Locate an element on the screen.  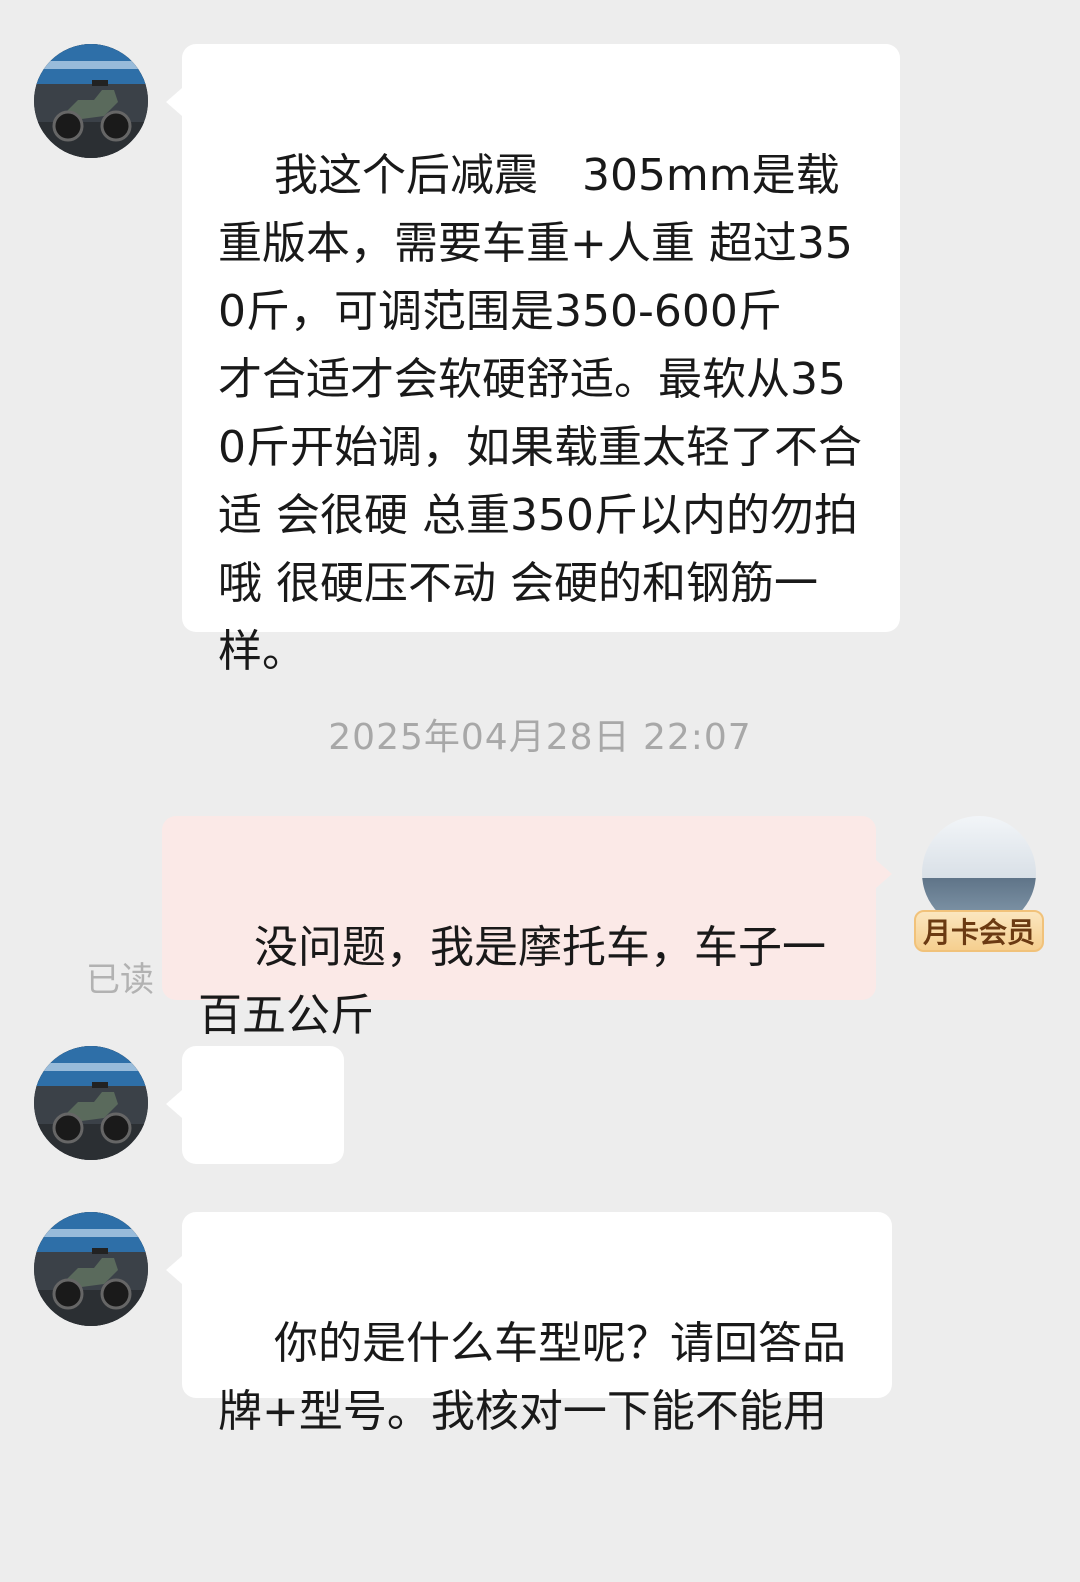
member-badge: 月卡会员 is located at coordinates (979, 931).